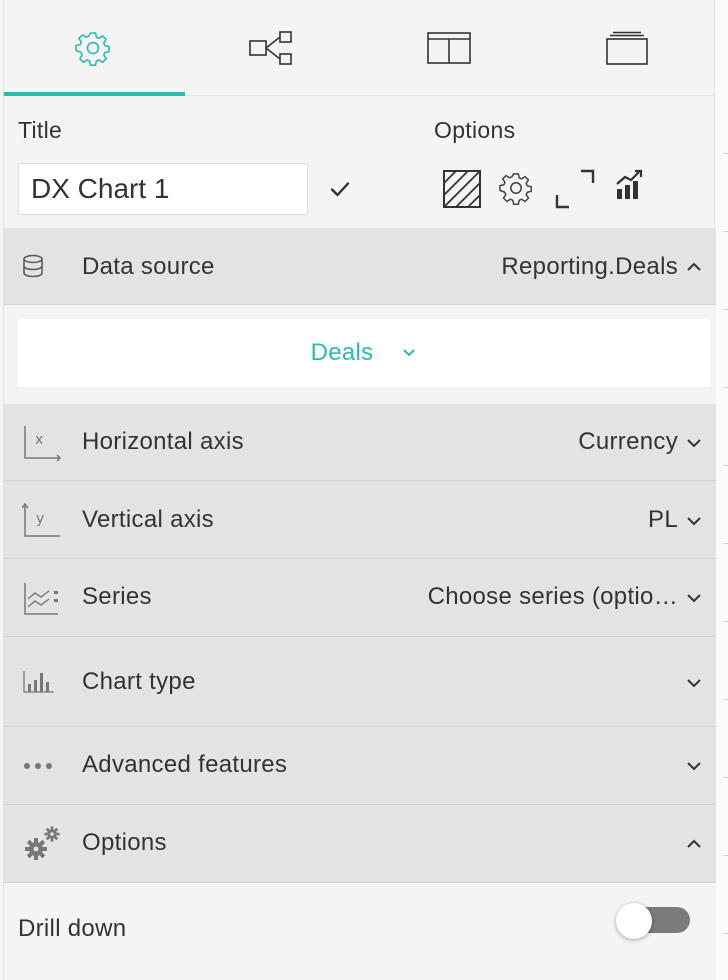 This screenshot has height=980, width=728. I want to click on options-section-label: Options, so click(124, 842).